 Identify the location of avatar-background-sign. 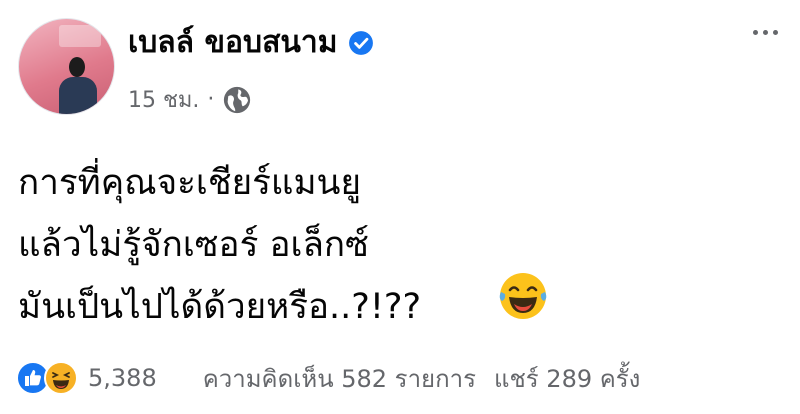
(80, 36).